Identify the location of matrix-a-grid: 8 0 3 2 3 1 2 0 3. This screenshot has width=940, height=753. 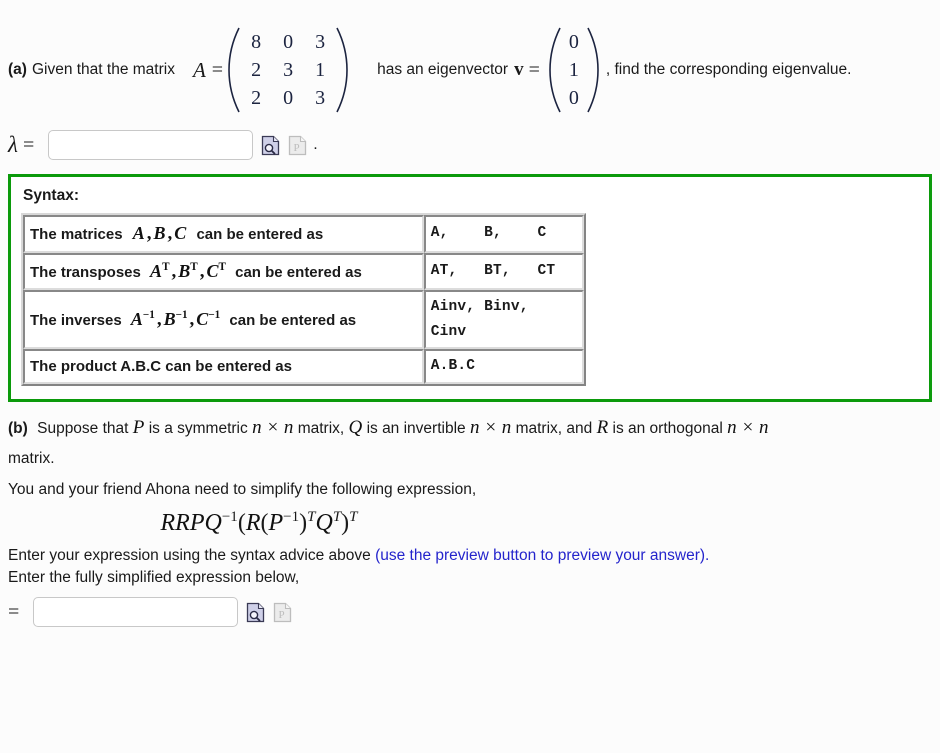
(288, 70).